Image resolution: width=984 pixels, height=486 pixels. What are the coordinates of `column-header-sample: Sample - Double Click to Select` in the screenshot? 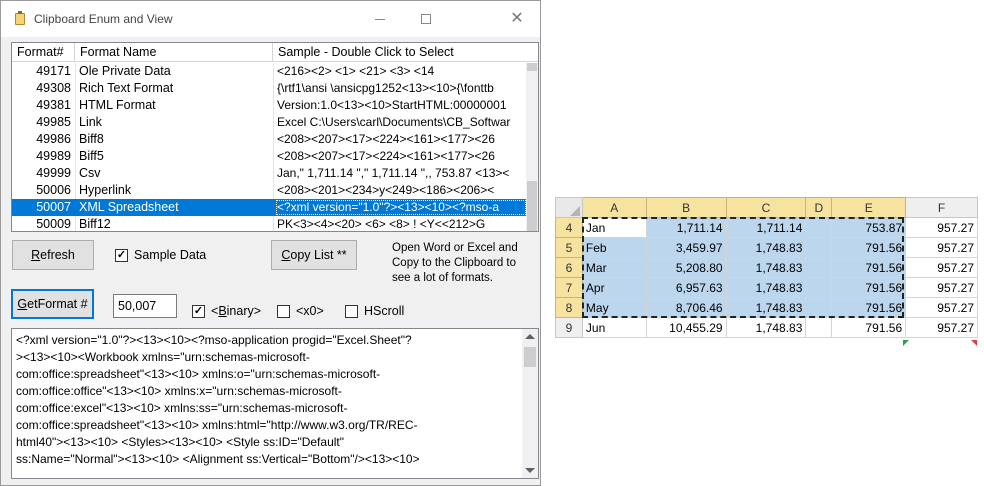 It's located at (400, 52).